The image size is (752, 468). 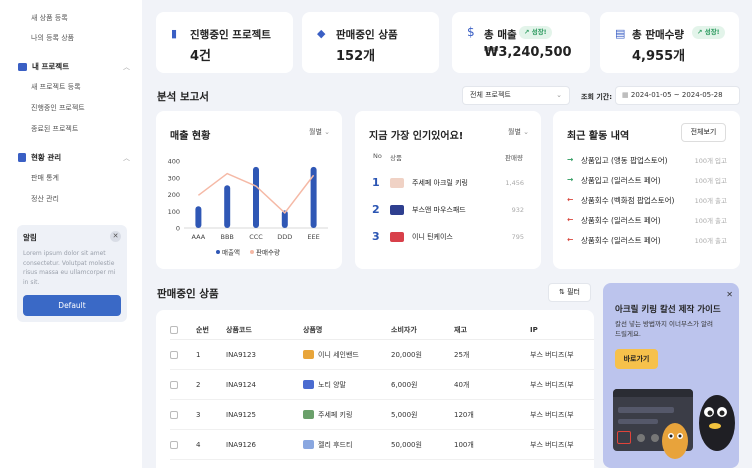 What do you see at coordinates (439, 209) in the screenshot?
I see `product-name: 부스앤 마우스패드` at bounding box center [439, 209].